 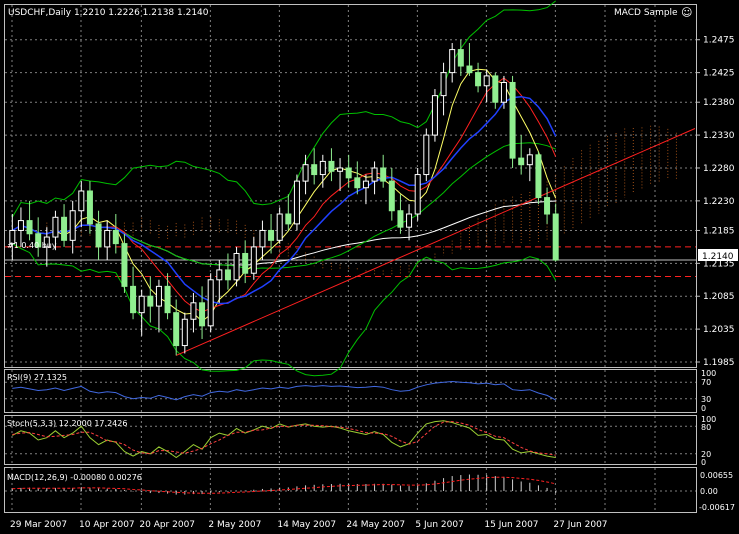 What do you see at coordinates (284, 233) in the screenshot?
I see `ma-slow` at bounding box center [284, 233].